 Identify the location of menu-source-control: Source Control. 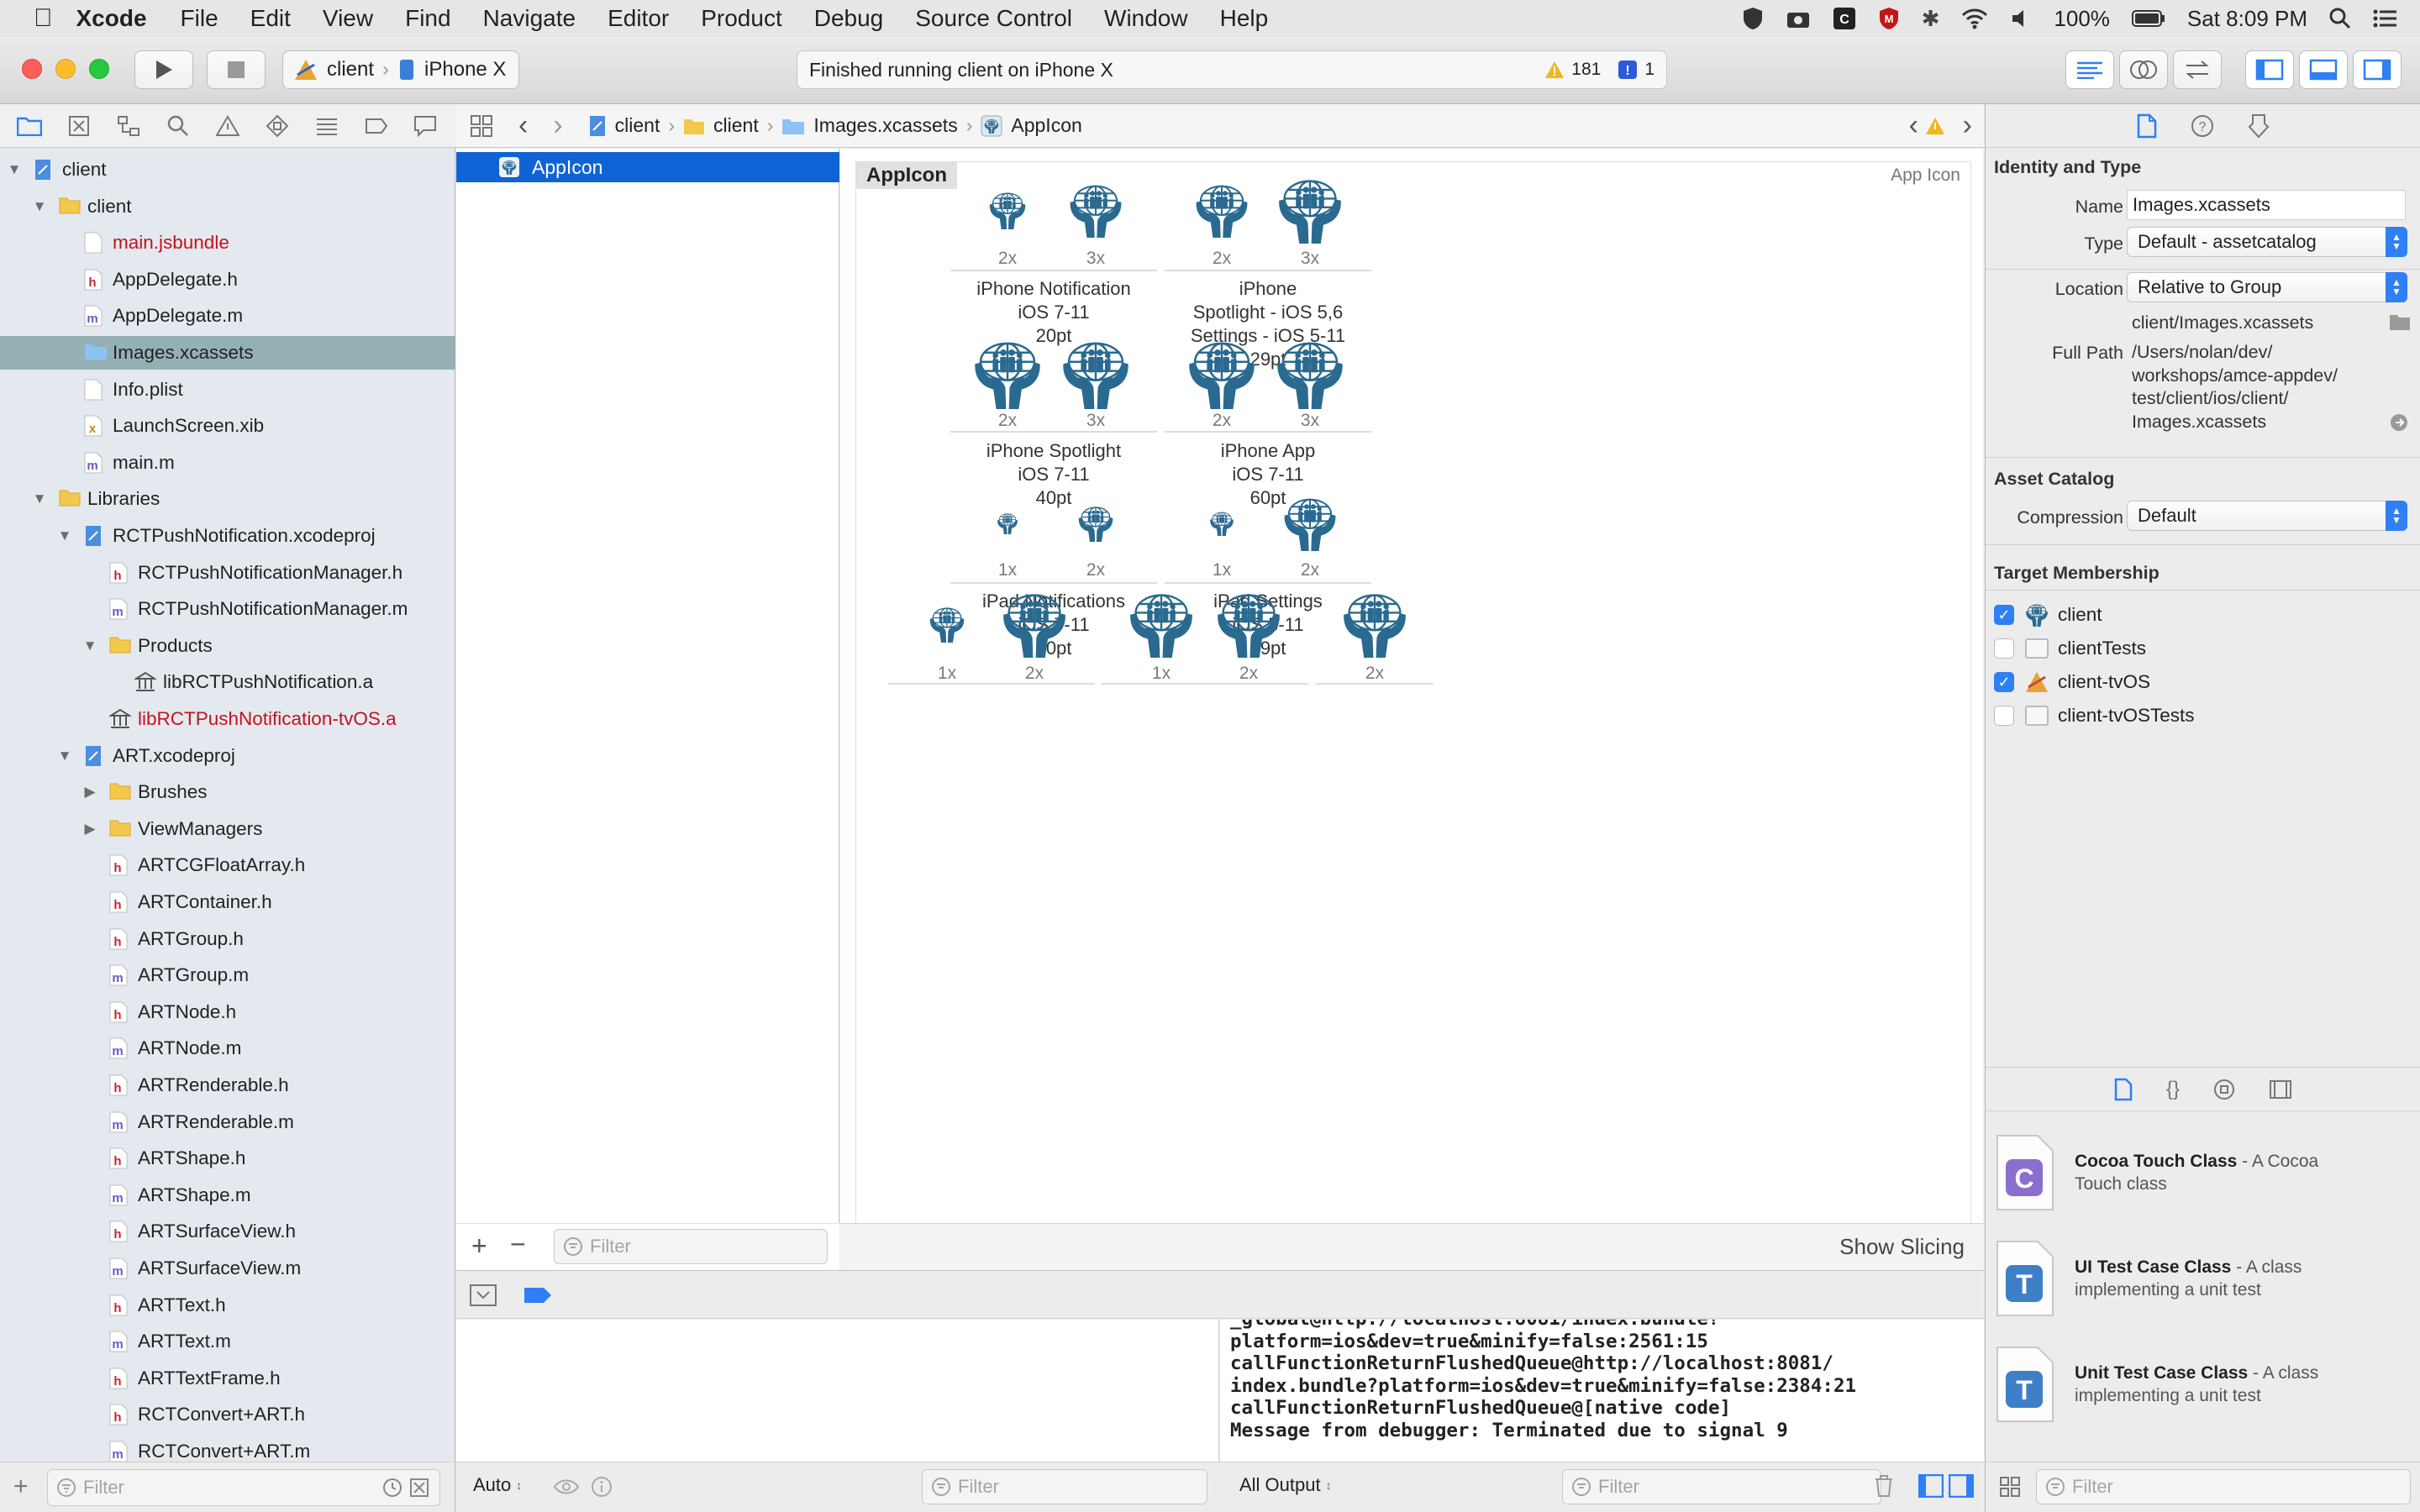
(993, 18).